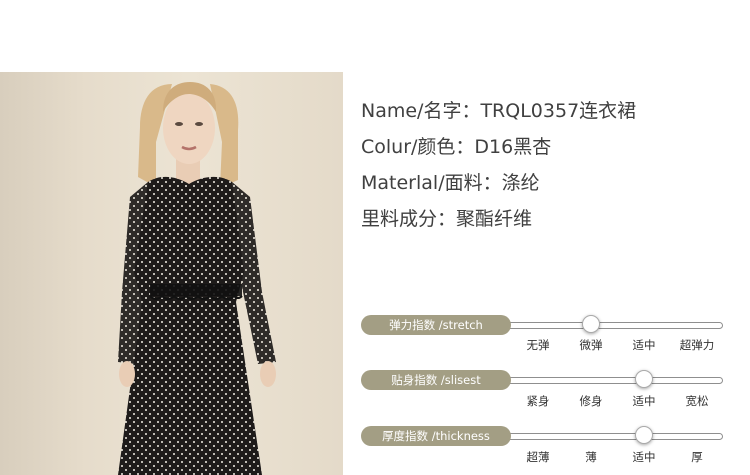  I want to click on thickness-slider-knob, so click(644, 435).